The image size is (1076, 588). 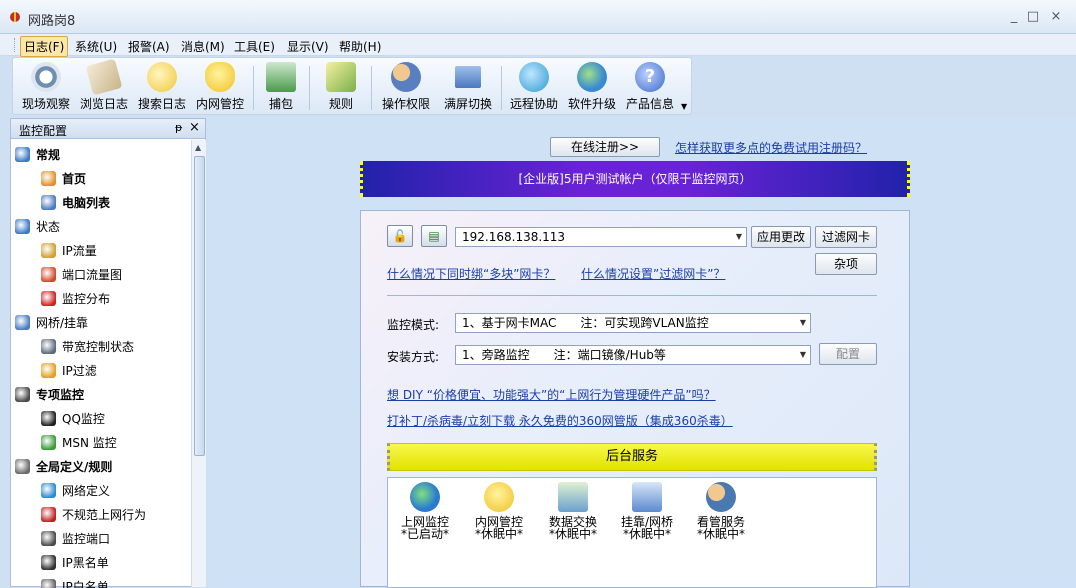 What do you see at coordinates (605, 147) in the screenshot?
I see `online-register-button: 在线注册>>` at bounding box center [605, 147].